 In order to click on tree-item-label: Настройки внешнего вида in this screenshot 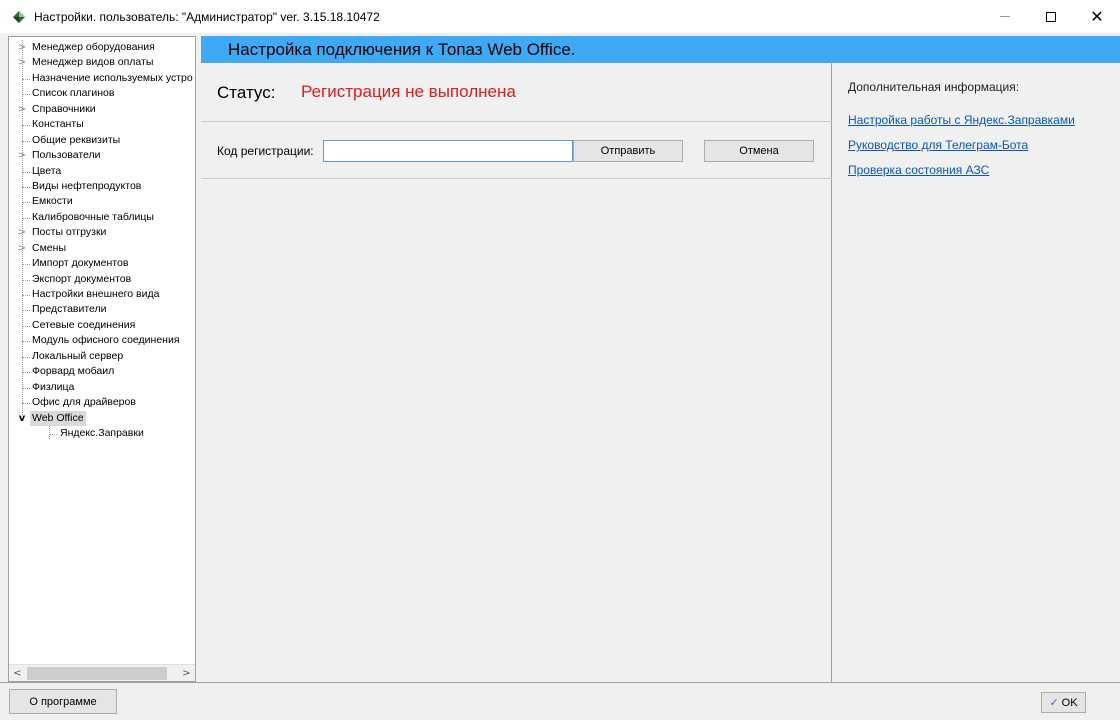, I will do `click(96, 294)`.